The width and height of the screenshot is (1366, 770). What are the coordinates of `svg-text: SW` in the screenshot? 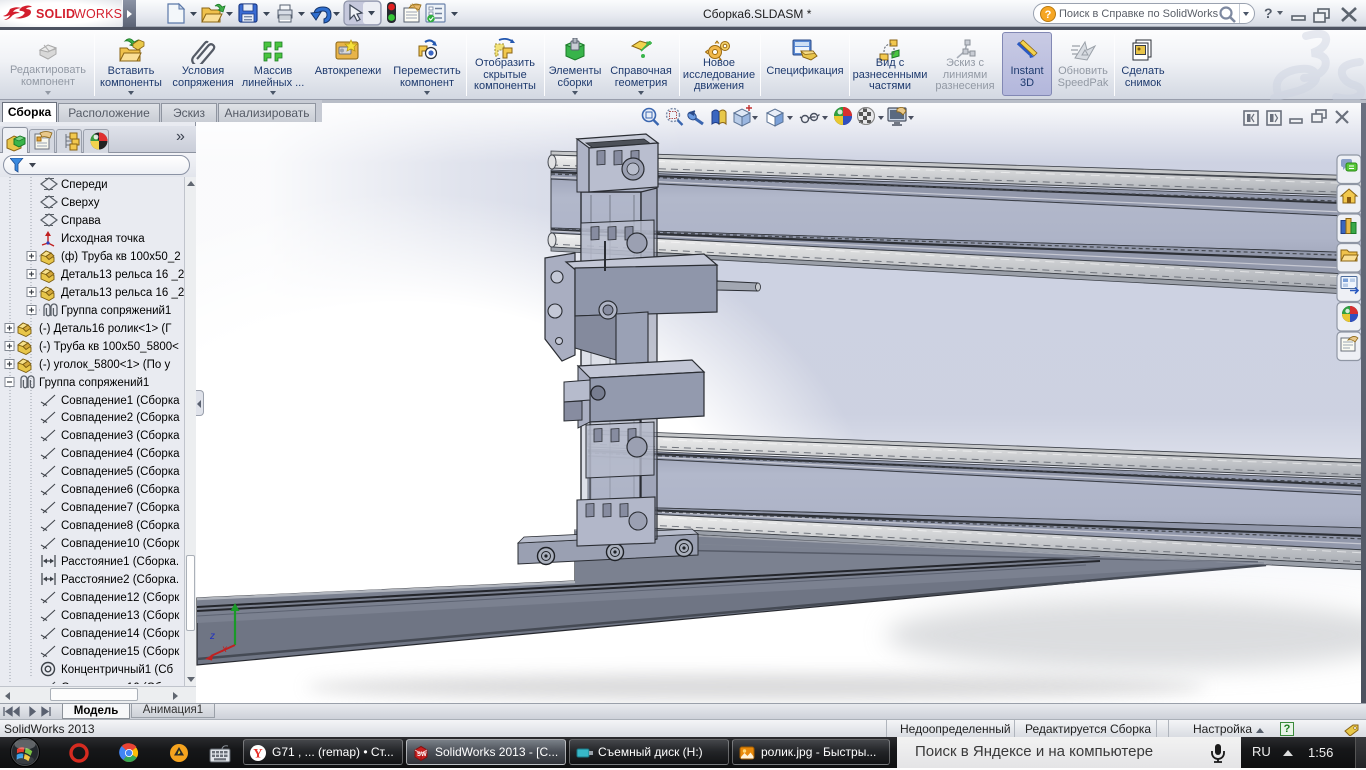 It's located at (422, 755).